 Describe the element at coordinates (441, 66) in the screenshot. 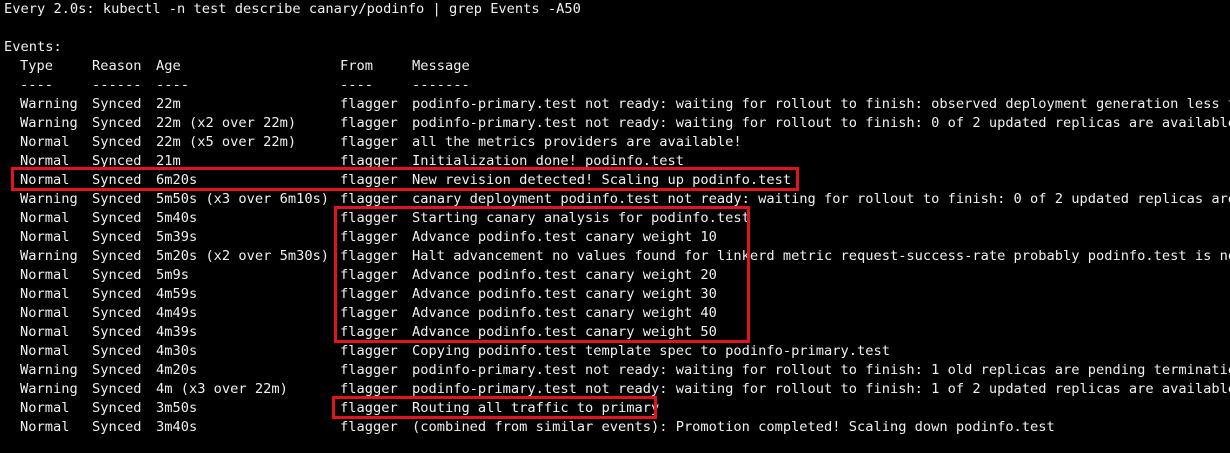

I see `column-header-message: Message` at that location.